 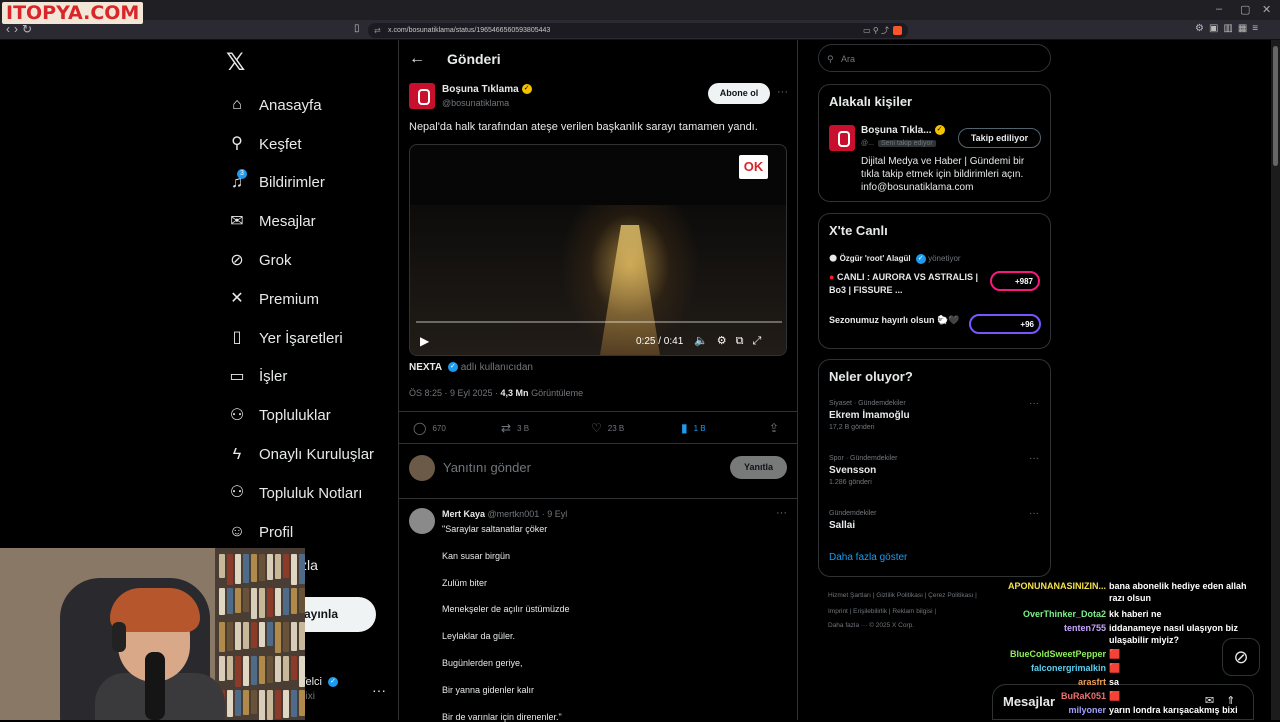 I want to click on brave-shield-icon, so click(x=897, y=31).